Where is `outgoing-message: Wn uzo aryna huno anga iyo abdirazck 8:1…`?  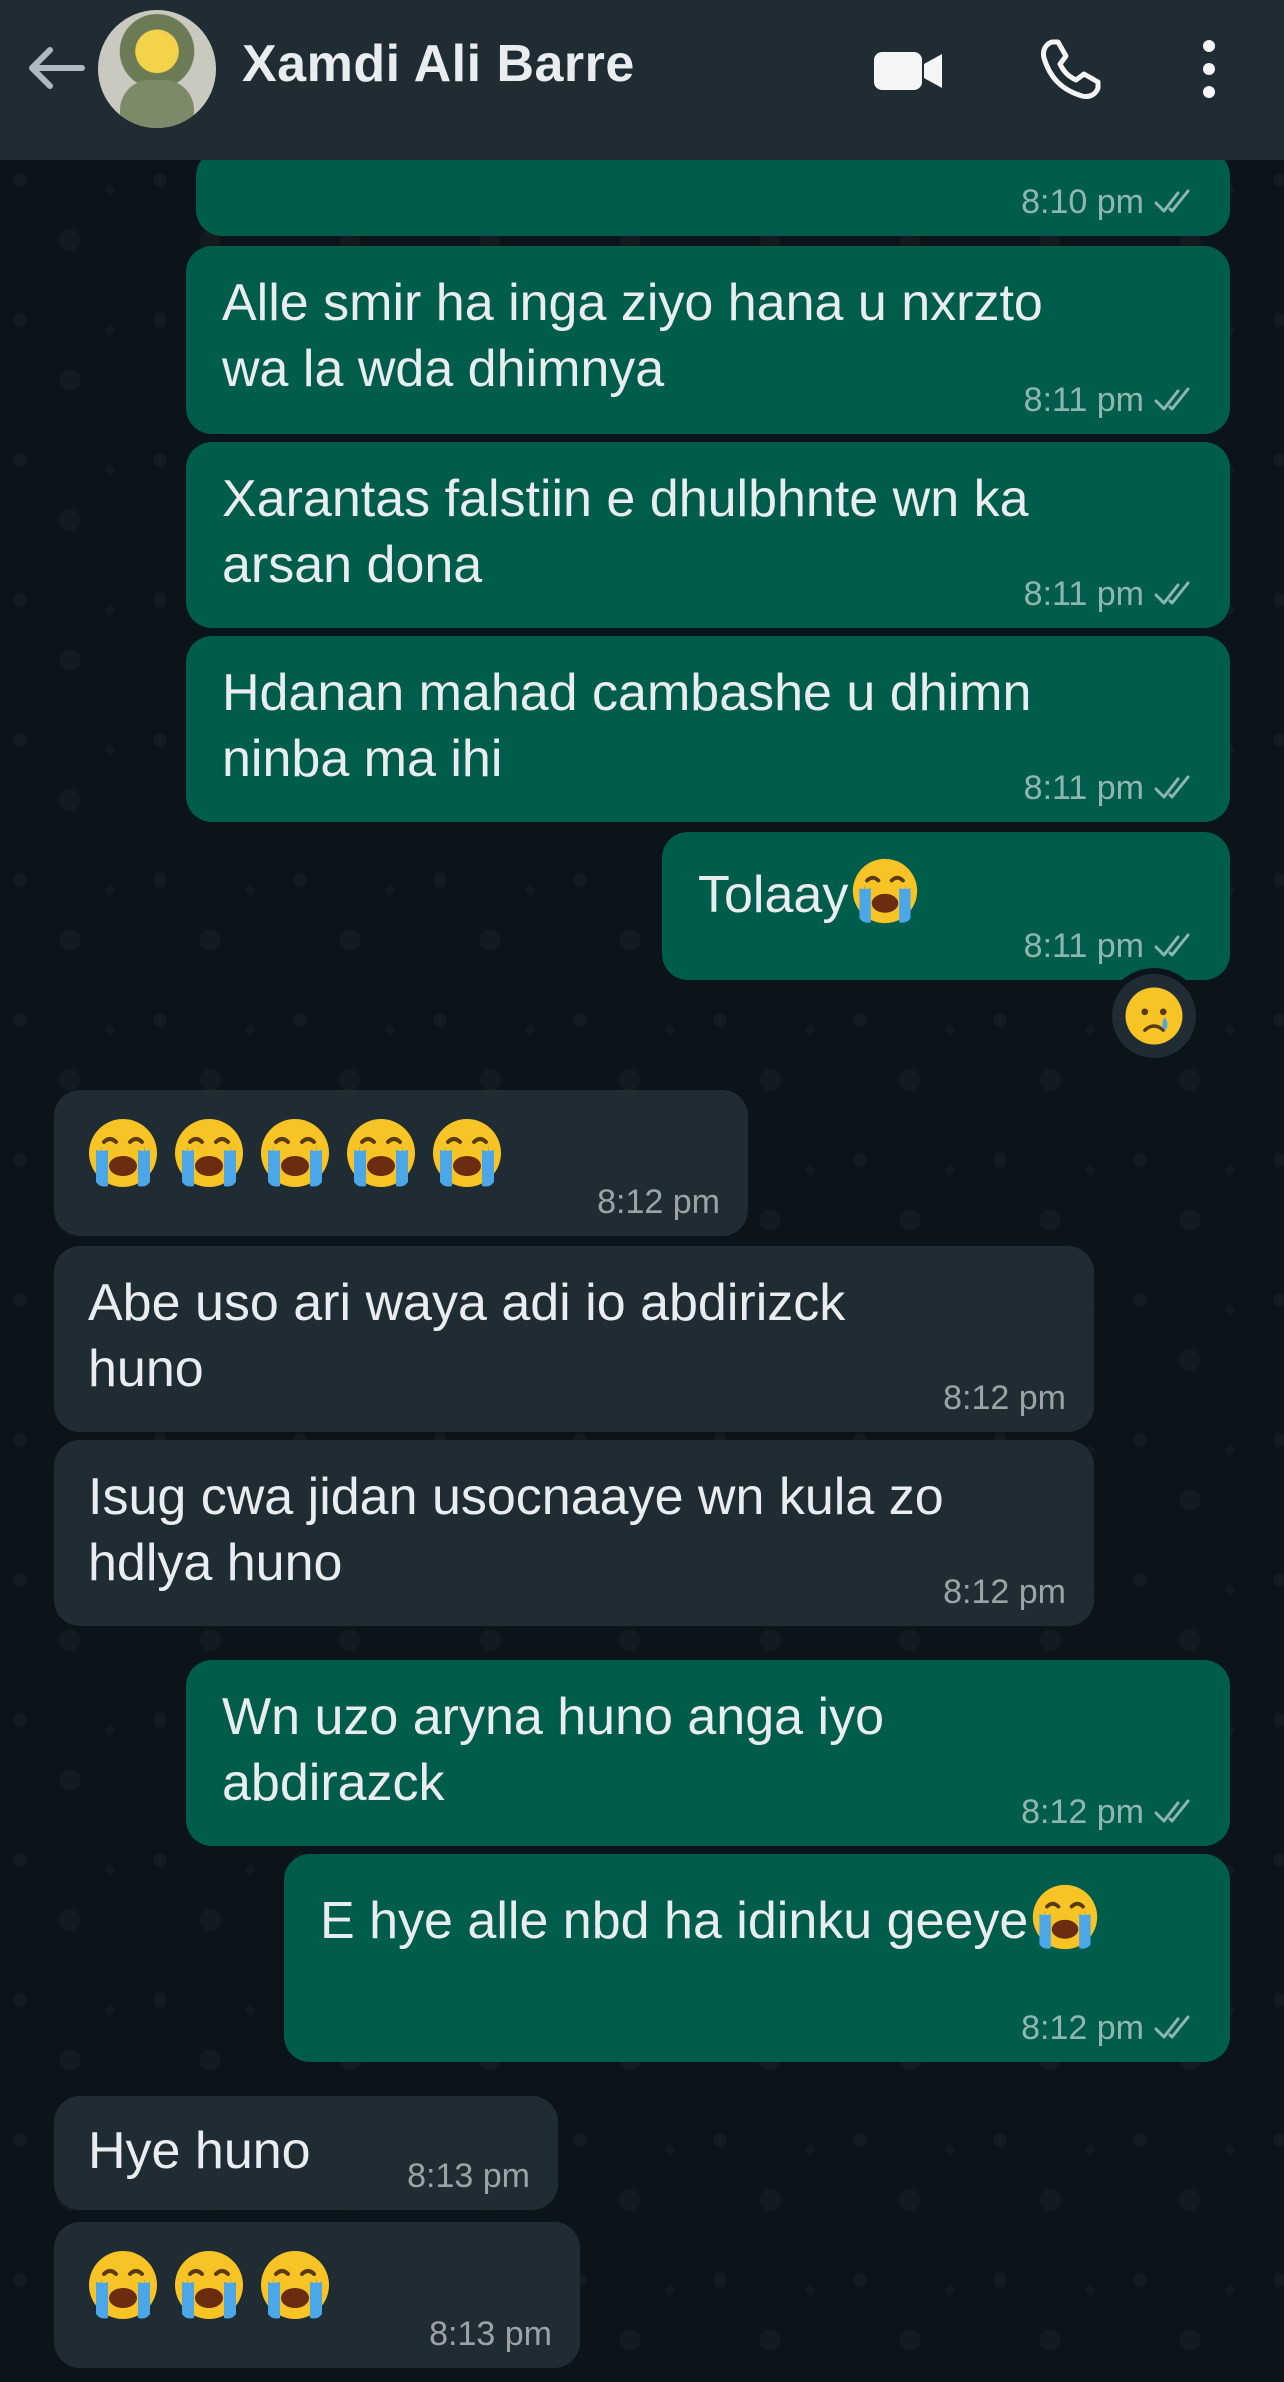 outgoing-message: Wn uzo aryna huno anga iyo abdirazck 8:1… is located at coordinates (708, 1753).